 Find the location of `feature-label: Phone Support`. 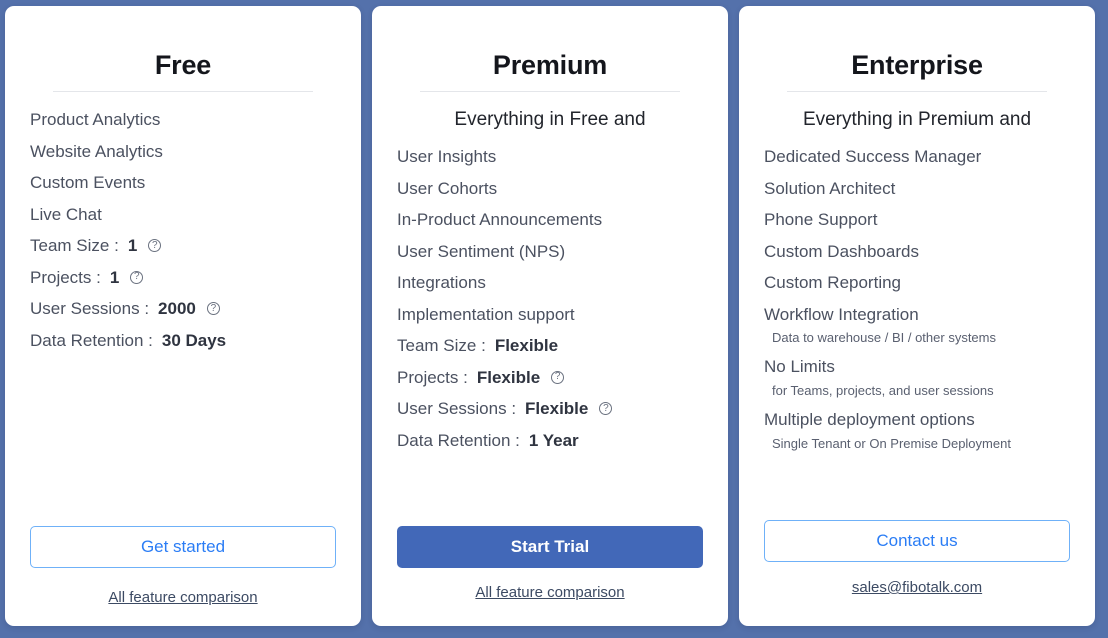

feature-label: Phone Support is located at coordinates (821, 219).